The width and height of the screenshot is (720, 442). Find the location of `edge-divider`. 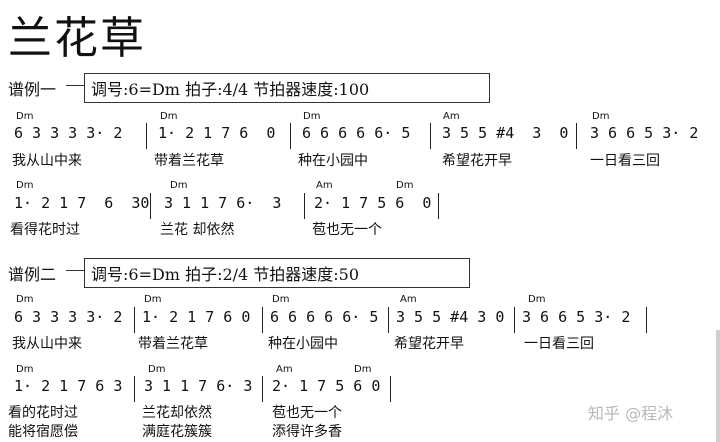

edge-divider is located at coordinates (718, 386).